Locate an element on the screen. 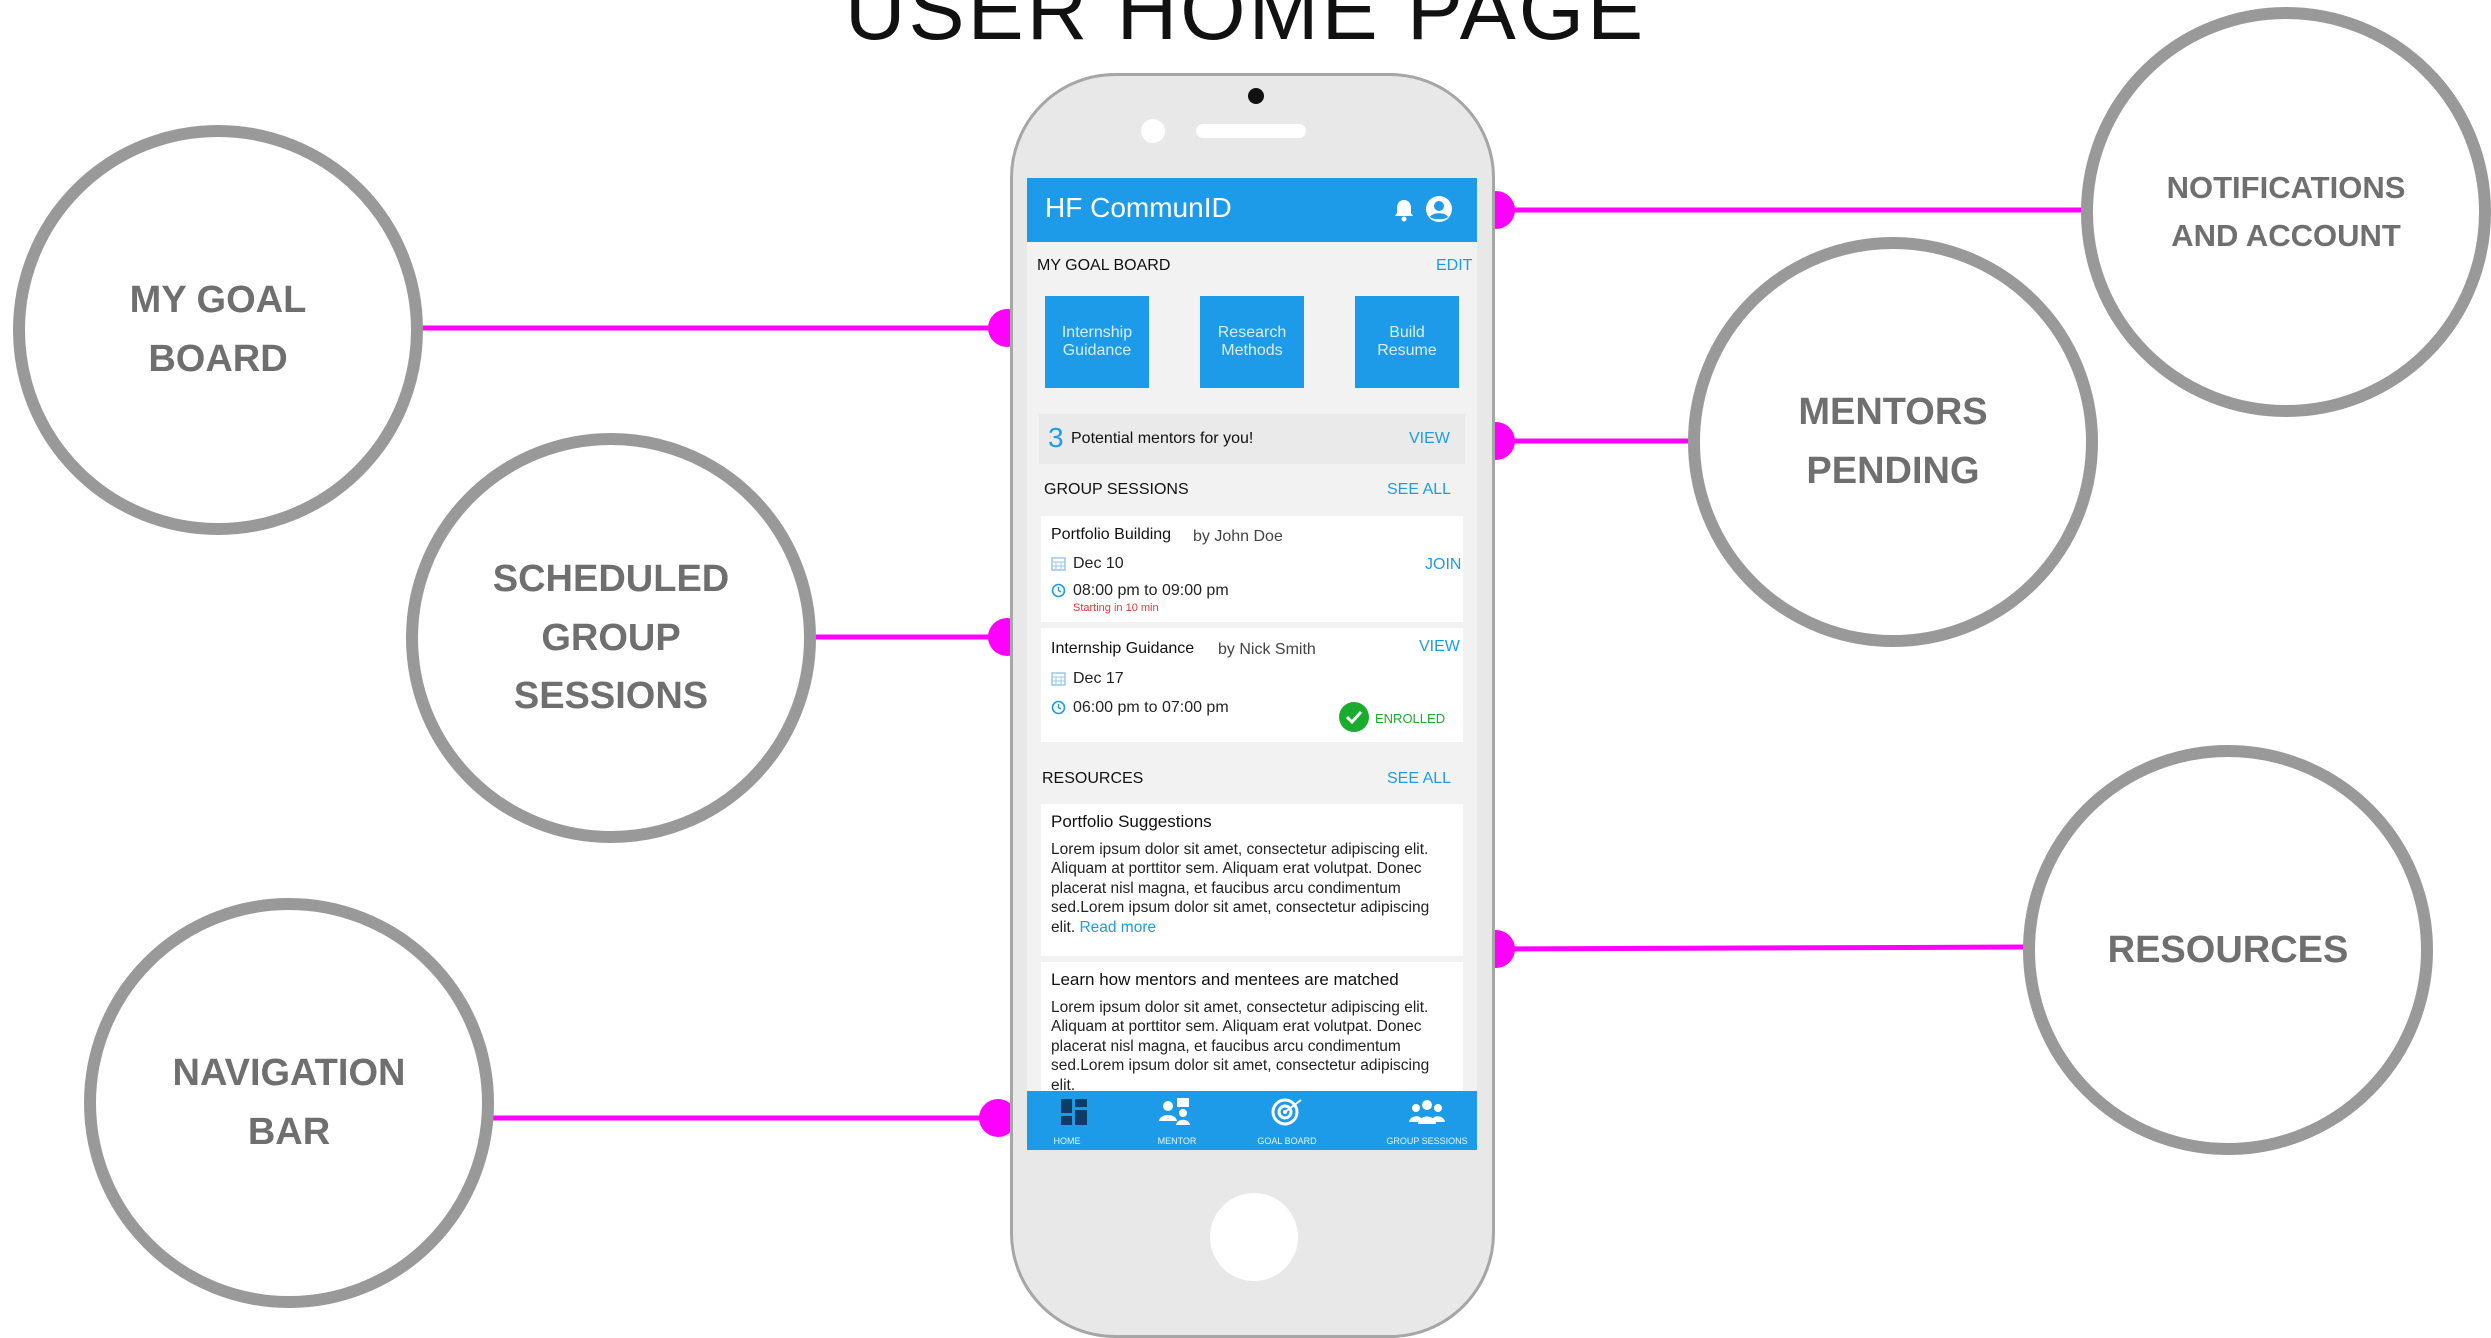  goal-tile-research-methods: Research Methods is located at coordinates (1252, 342).